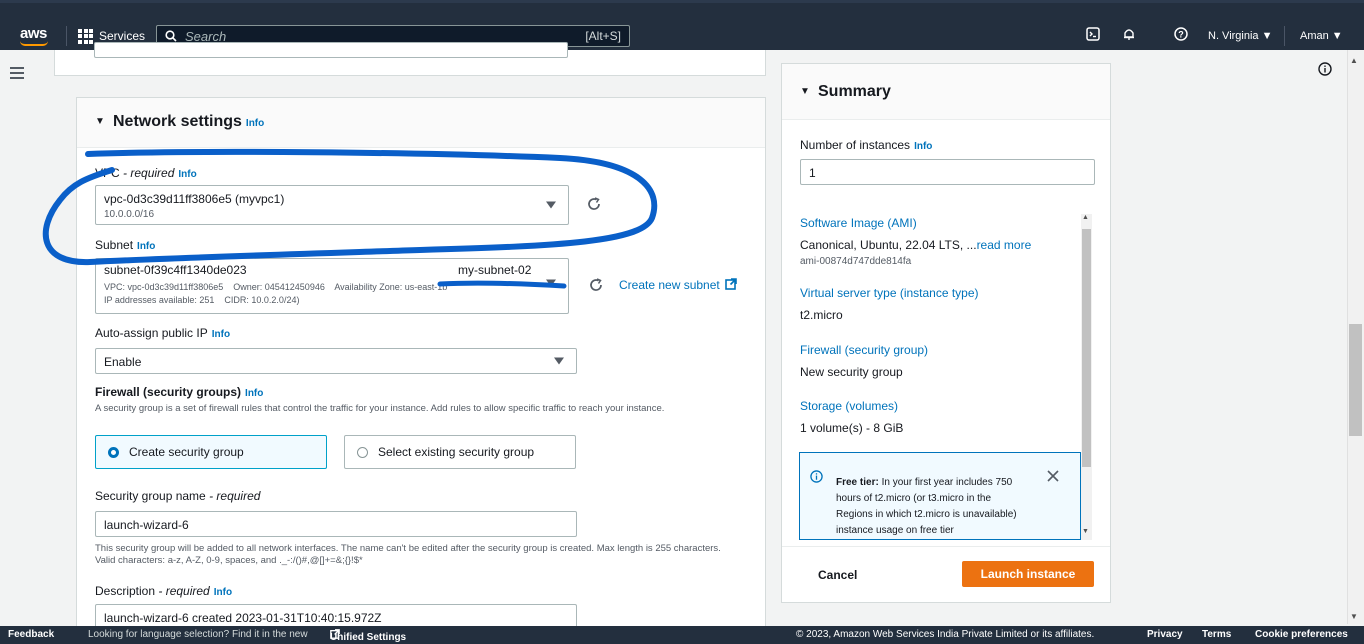 The image size is (1364, 644). What do you see at coordinates (1354, 616) in the screenshot?
I see `scroll-down-arrow: ▼` at bounding box center [1354, 616].